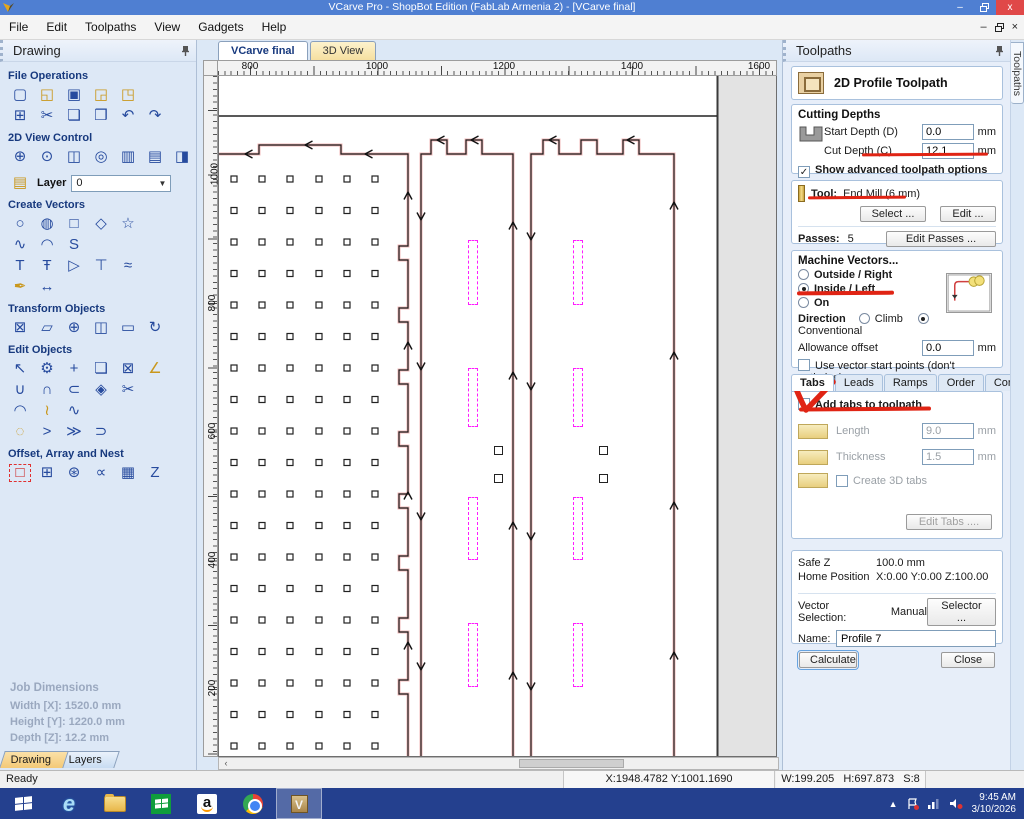 The height and width of the screenshot is (819, 1024). Describe the element at coordinates (47, 432) in the screenshot. I see `join-open-vectors-icon: >` at that location.